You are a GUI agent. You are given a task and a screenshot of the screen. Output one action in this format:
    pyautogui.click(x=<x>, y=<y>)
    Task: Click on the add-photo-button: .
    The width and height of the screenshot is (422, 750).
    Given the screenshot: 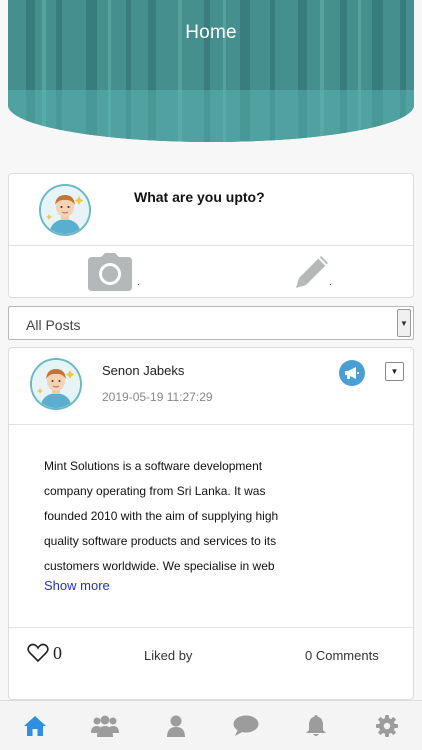 What is the action you would take?
    pyautogui.click(x=110, y=272)
    